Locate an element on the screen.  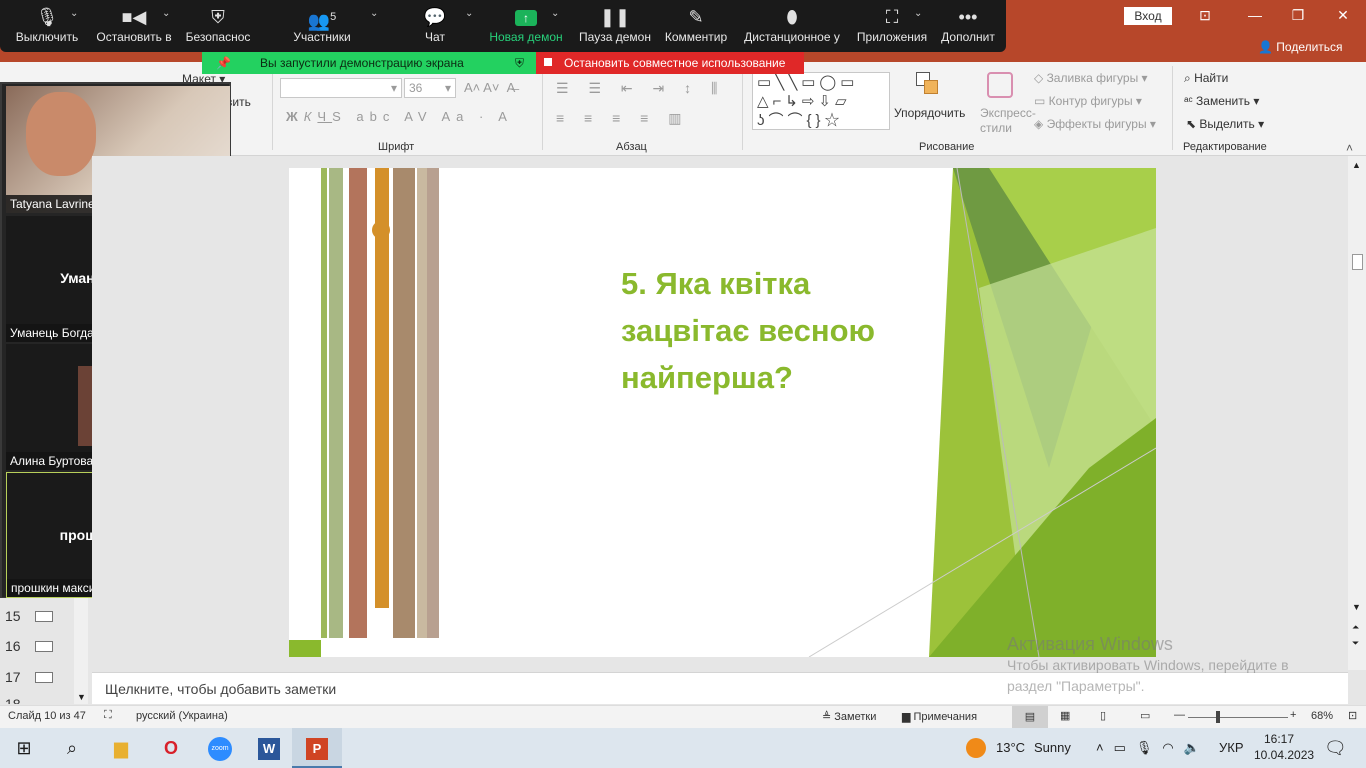
slide-title: 5. Яка квітка зацвітає весною найперша? is located at coordinates (781, 330).